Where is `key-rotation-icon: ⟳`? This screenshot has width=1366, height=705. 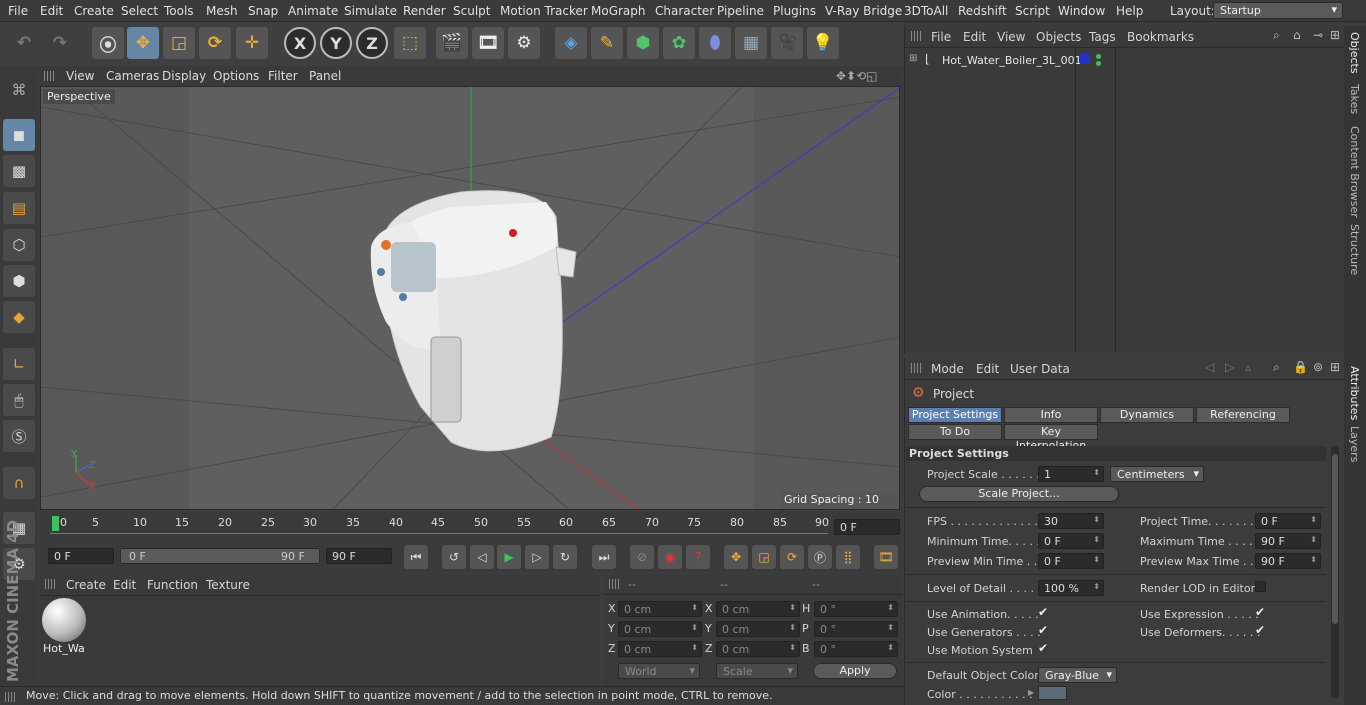
key-rotation-icon: ⟳ is located at coordinates (792, 557).